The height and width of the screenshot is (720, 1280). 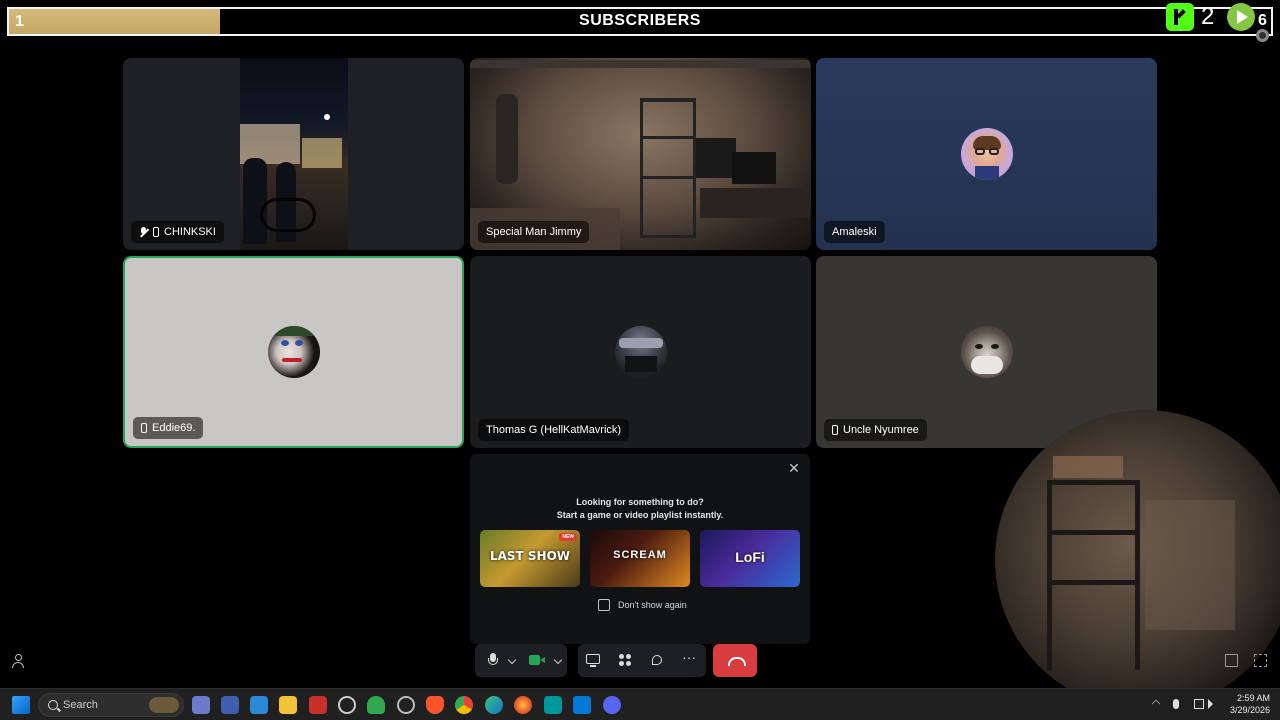 I want to click on search-highlight-icon, so click(x=164, y=705).